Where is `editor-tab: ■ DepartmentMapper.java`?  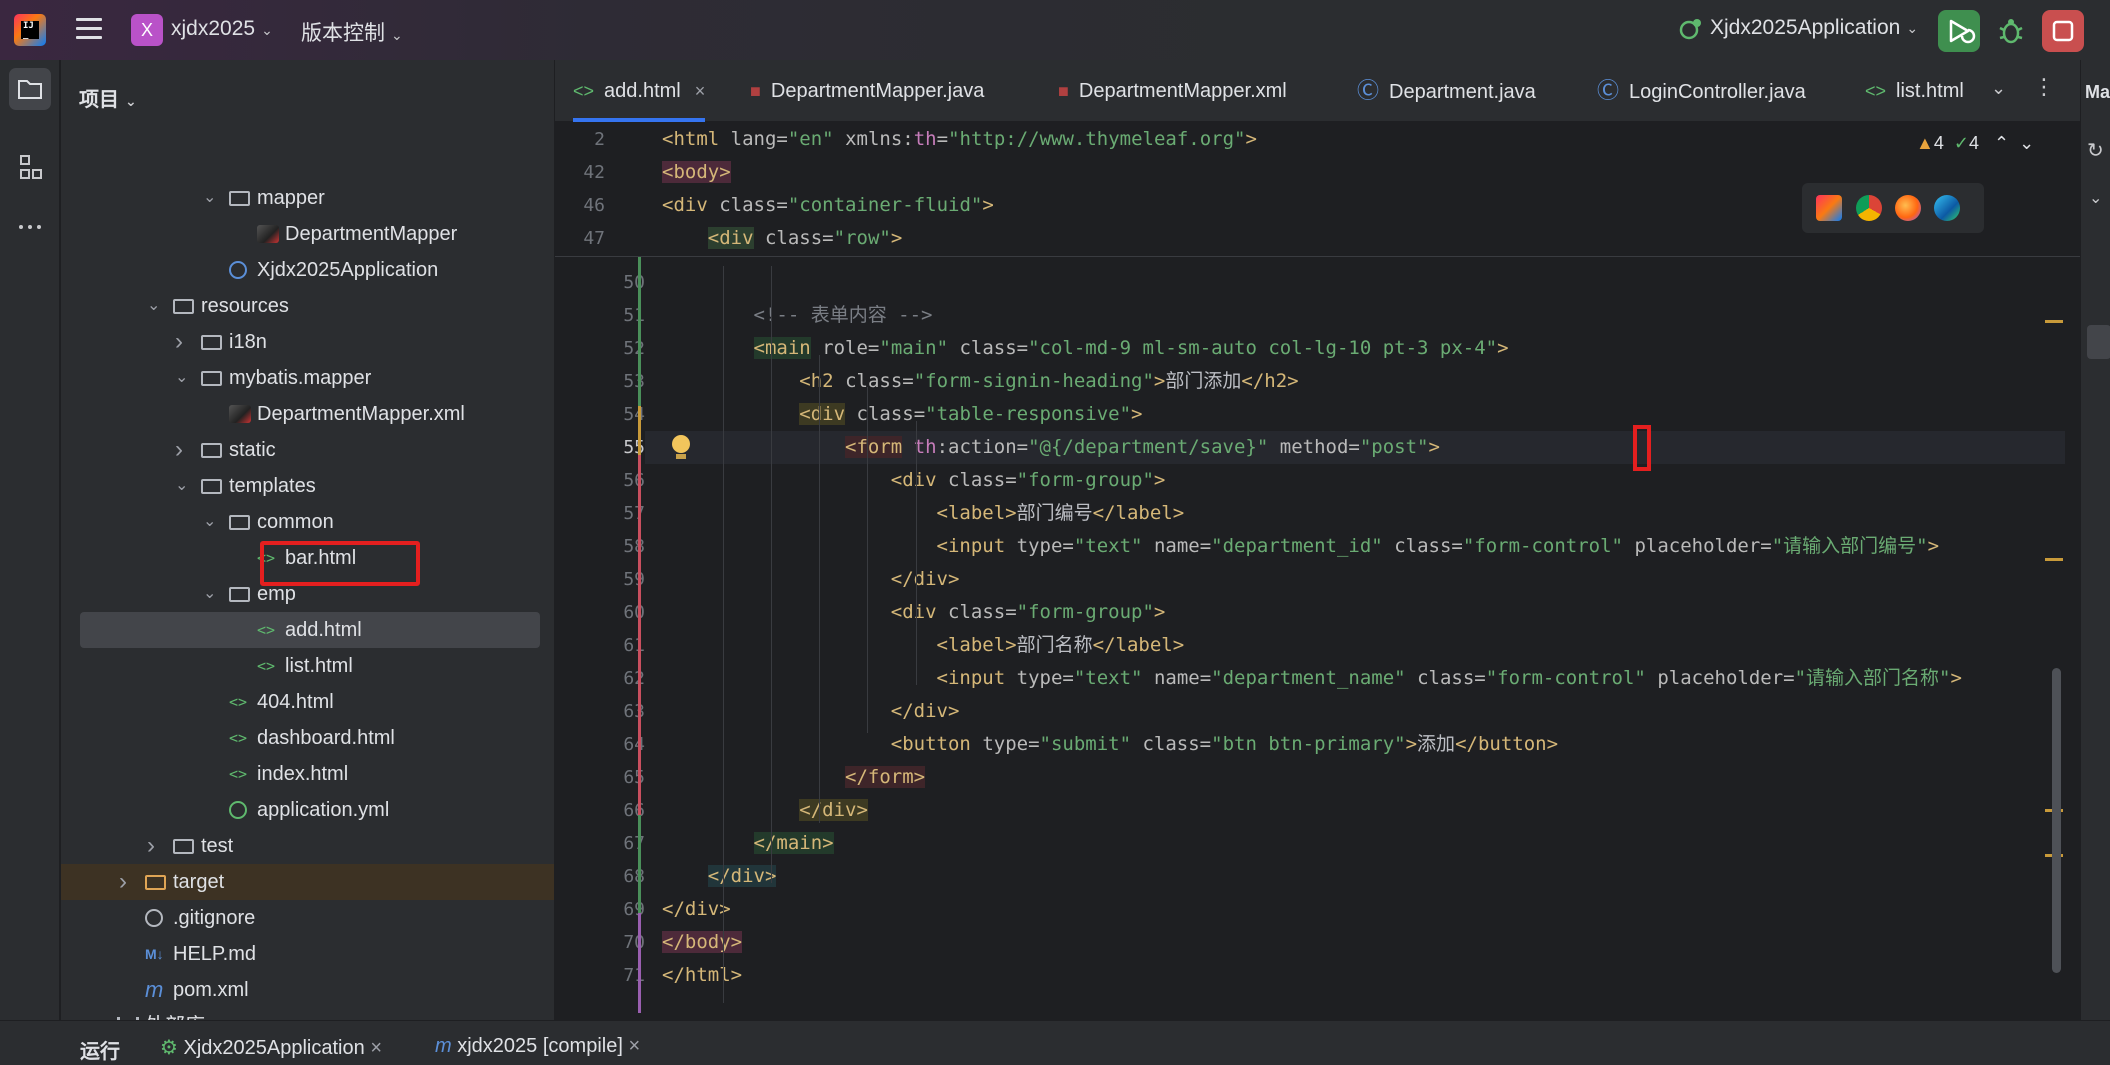 editor-tab: ■ DepartmentMapper.java is located at coordinates (867, 91).